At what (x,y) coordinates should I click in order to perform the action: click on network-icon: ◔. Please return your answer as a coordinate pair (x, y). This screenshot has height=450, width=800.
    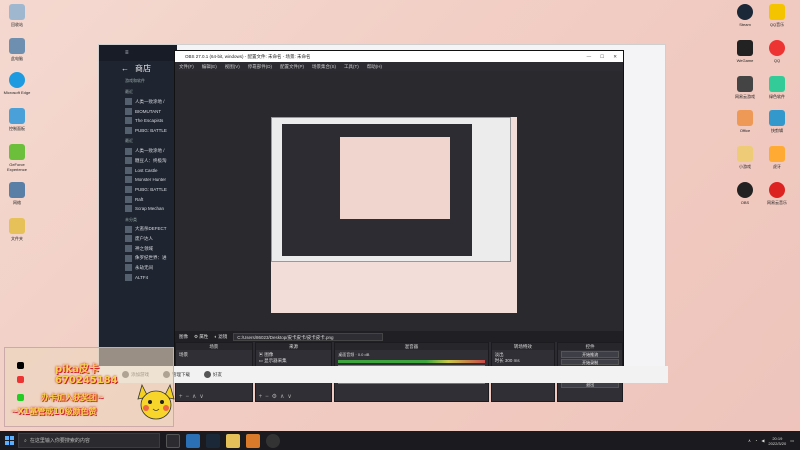
    Looking at the image, I should click on (756, 440).